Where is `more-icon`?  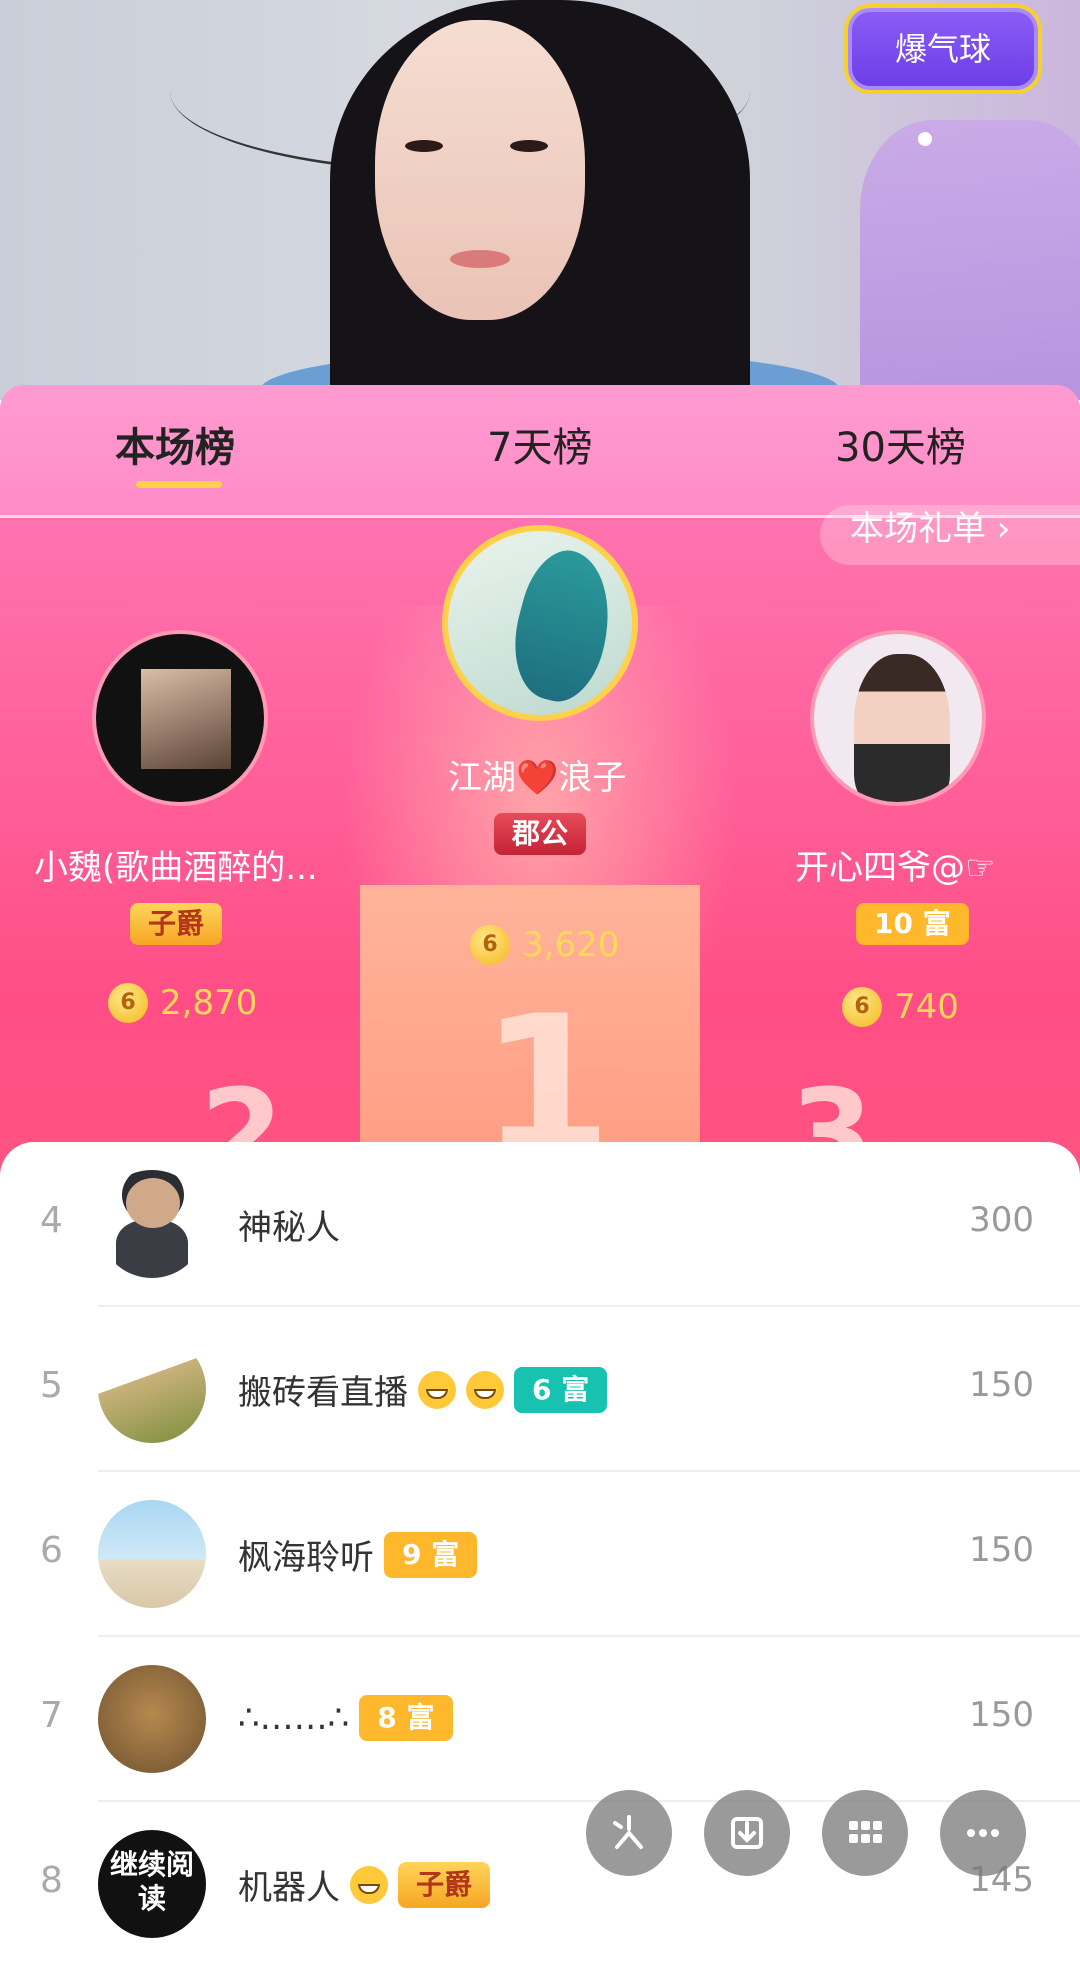 more-icon is located at coordinates (983, 1833).